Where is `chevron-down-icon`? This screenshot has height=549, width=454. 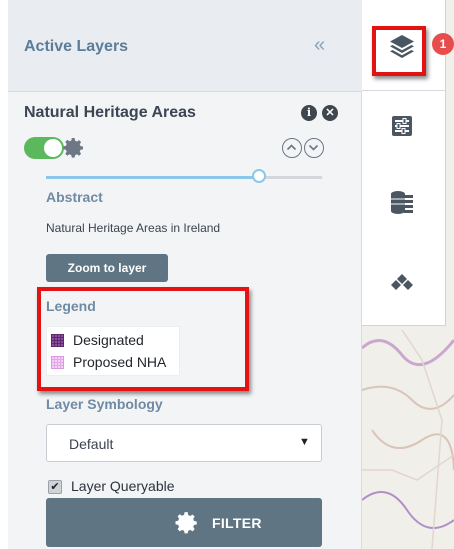
chevron-down-icon is located at coordinates (313, 147).